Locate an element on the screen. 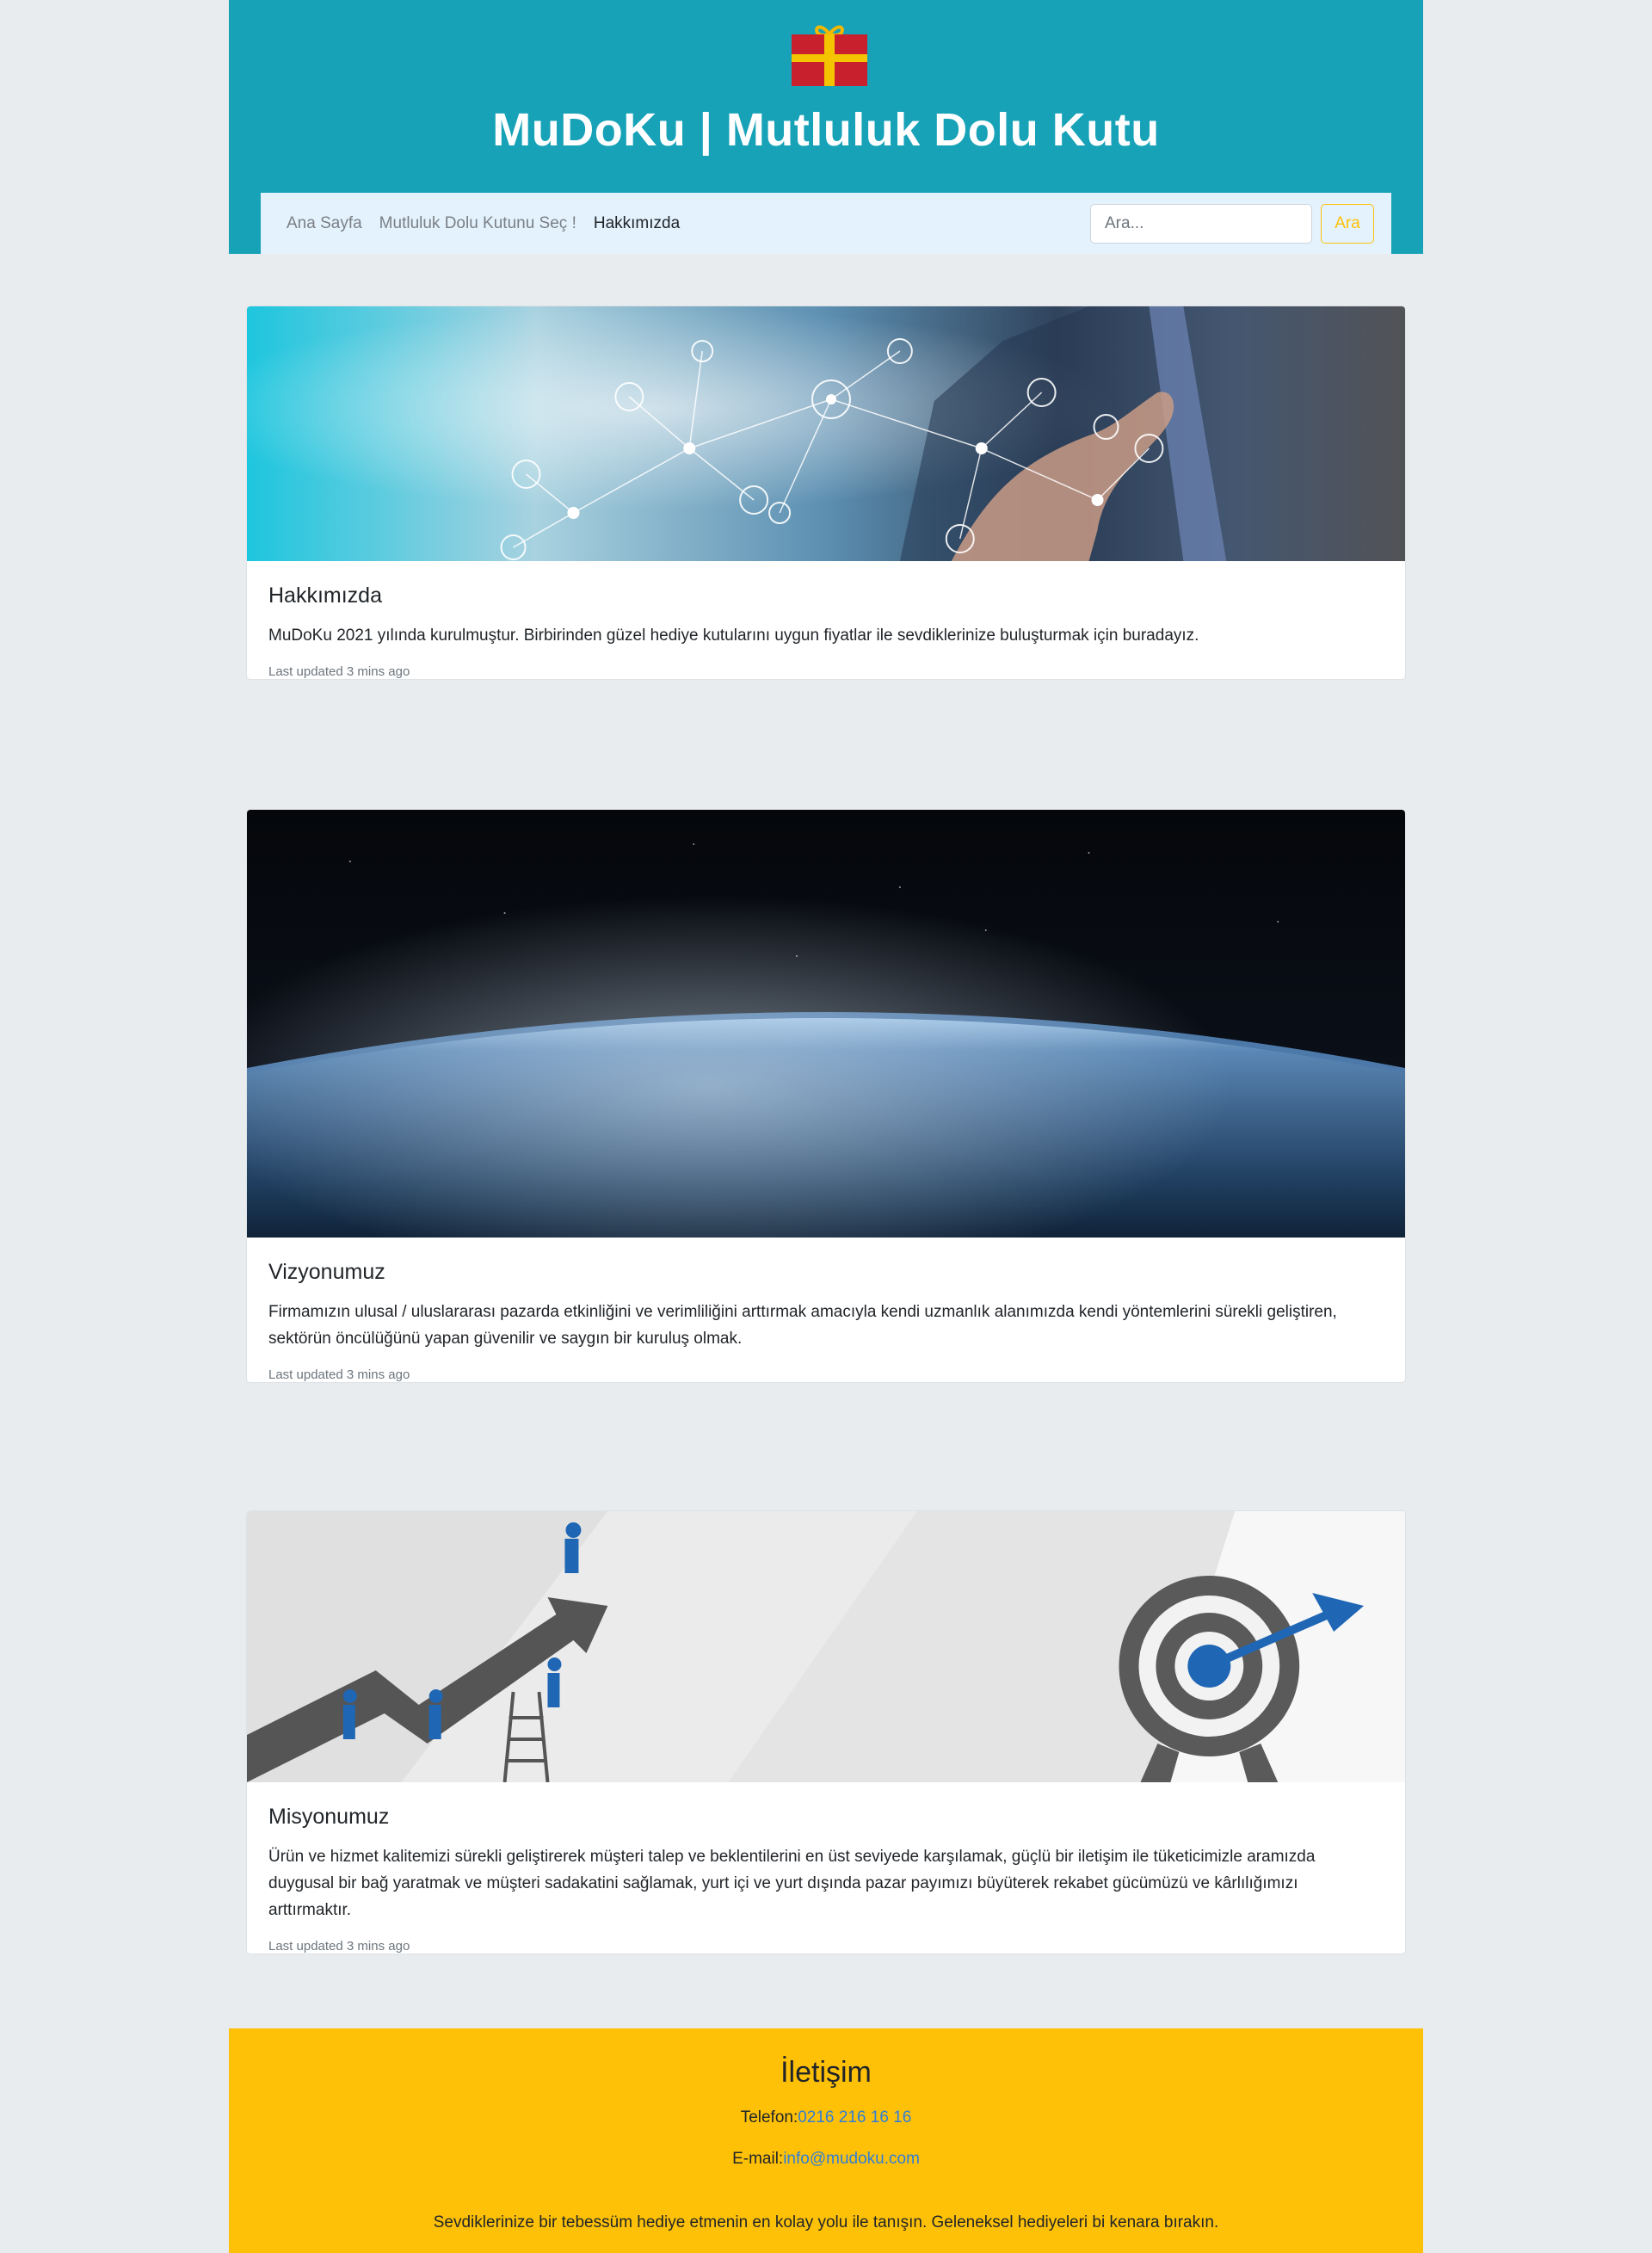 The width and height of the screenshot is (1652, 2253). search-input is located at coordinates (1201, 223).